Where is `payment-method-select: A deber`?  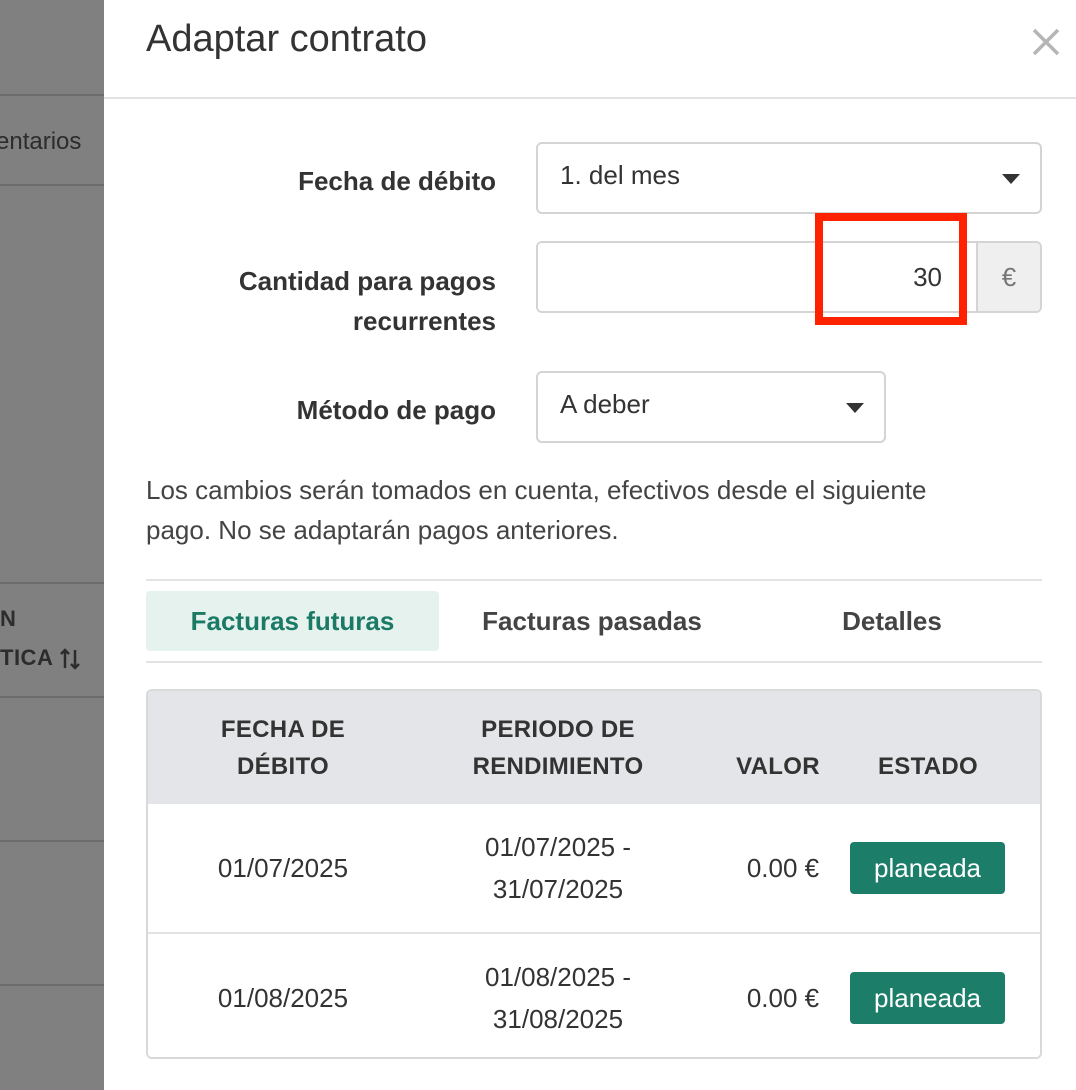 payment-method-select: A deber is located at coordinates (711, 407).